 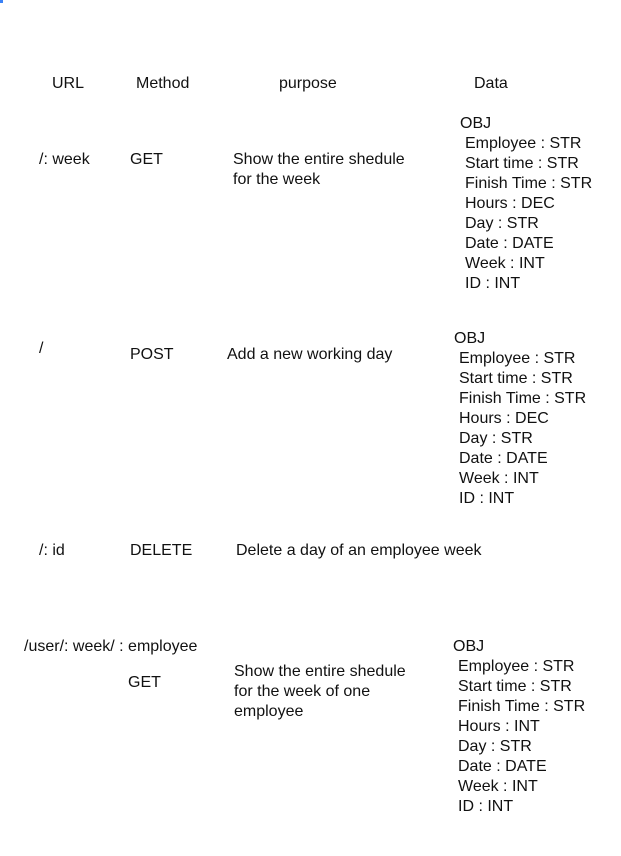 I want to click on header-url: URL, so click(x=68, y=83).